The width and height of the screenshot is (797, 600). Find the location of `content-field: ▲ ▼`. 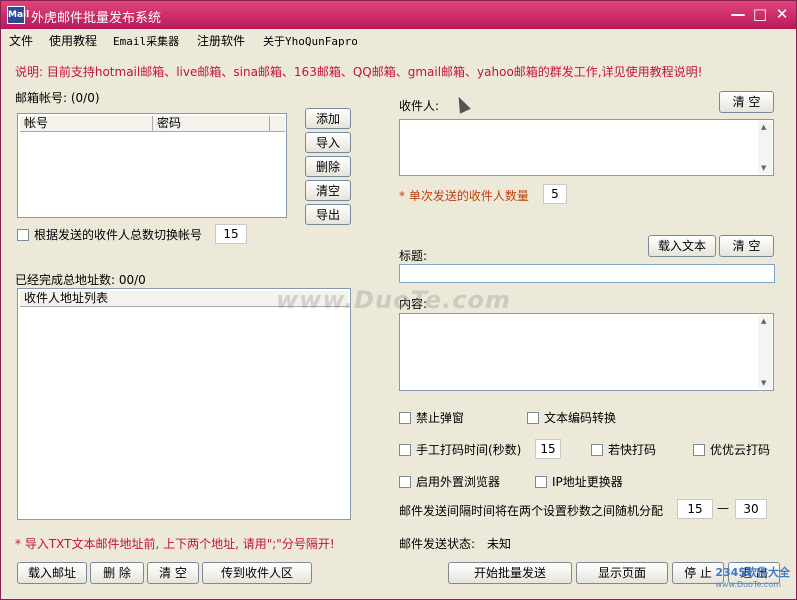

content-field: ▲ ▼ is located at coordinates (586, 352).